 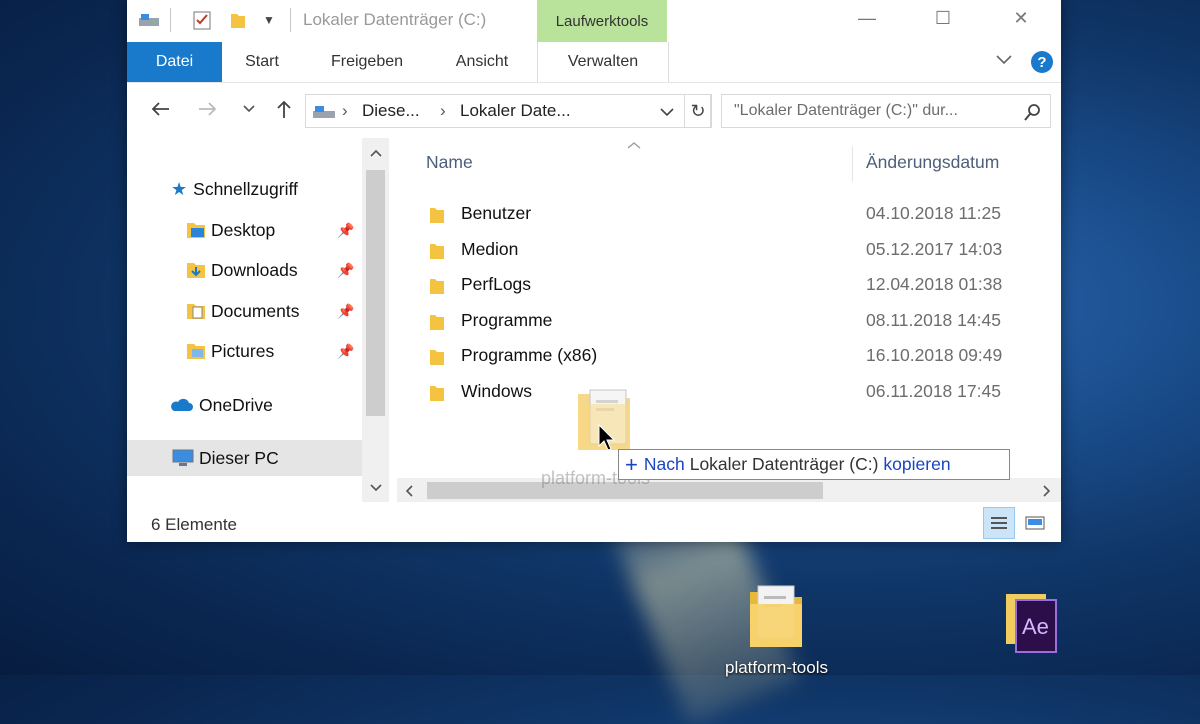 What do you see at coordinates (149, 20) in the screenshot?
I see `drive-icon` at bounding box center [149, 20].